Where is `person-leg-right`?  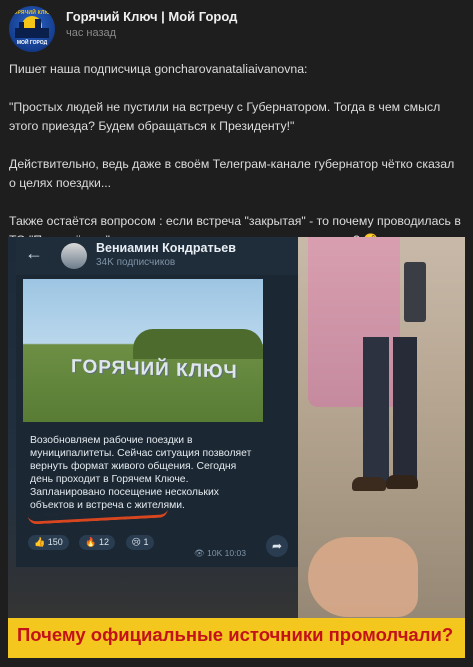 person-leg-right is located at coordinates (405, 412).